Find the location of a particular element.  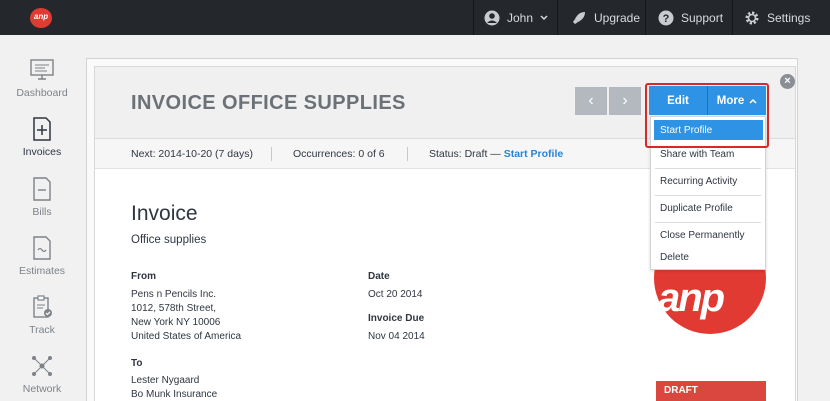

estimate-icon is located at coordinates (42, 248).